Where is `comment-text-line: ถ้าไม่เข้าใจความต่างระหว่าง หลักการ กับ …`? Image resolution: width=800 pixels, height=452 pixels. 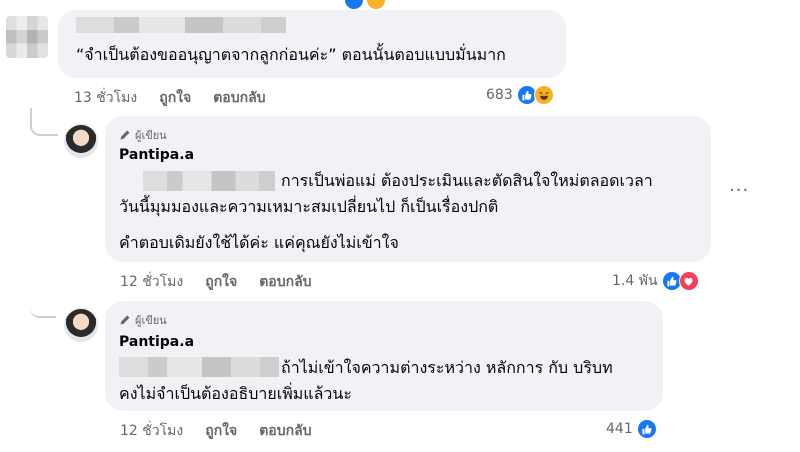 comment-text-line: ถ้าไม่เข้าใจความต่างระหว่าง หลักการ กับ … is located at coordinates (447, 367).